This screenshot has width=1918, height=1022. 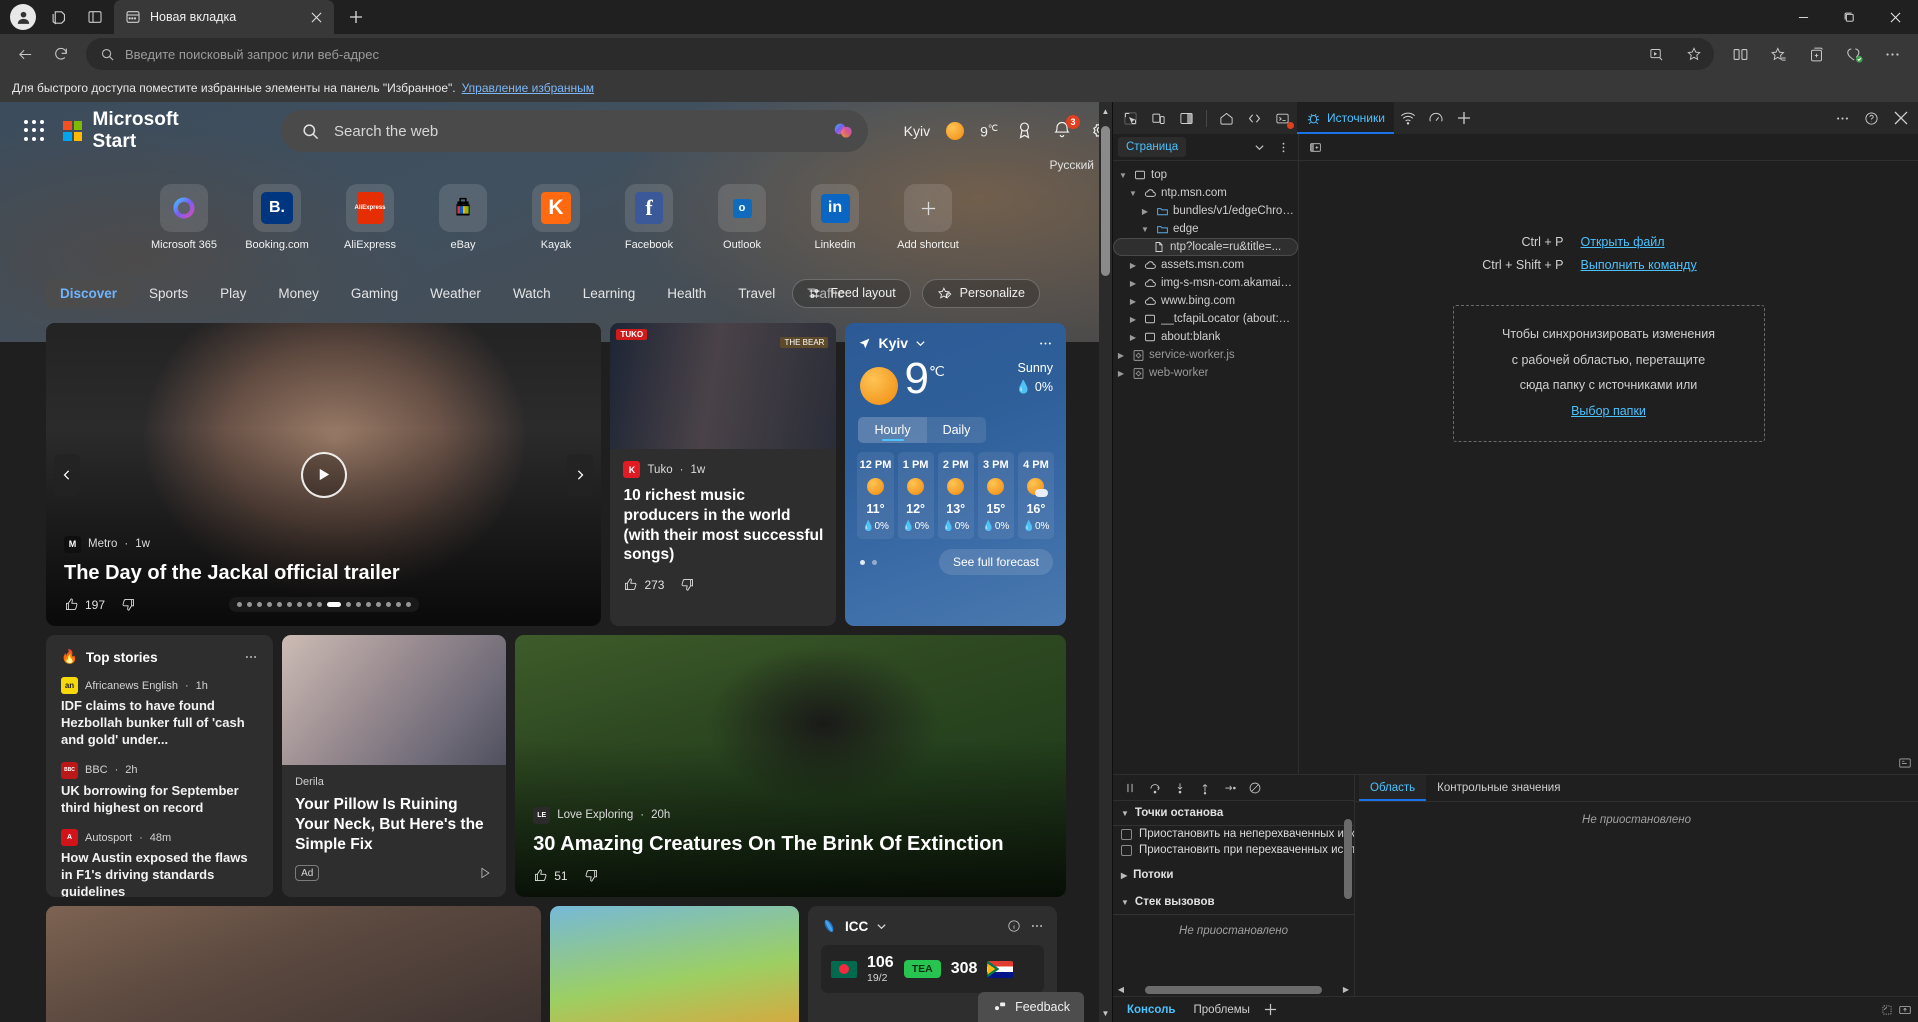 What do you see at coordinates (1205, 373) in the screenshot?
I see `tree-item-web-worker: ▶ web-worker` at bounding box center [1205, 373].